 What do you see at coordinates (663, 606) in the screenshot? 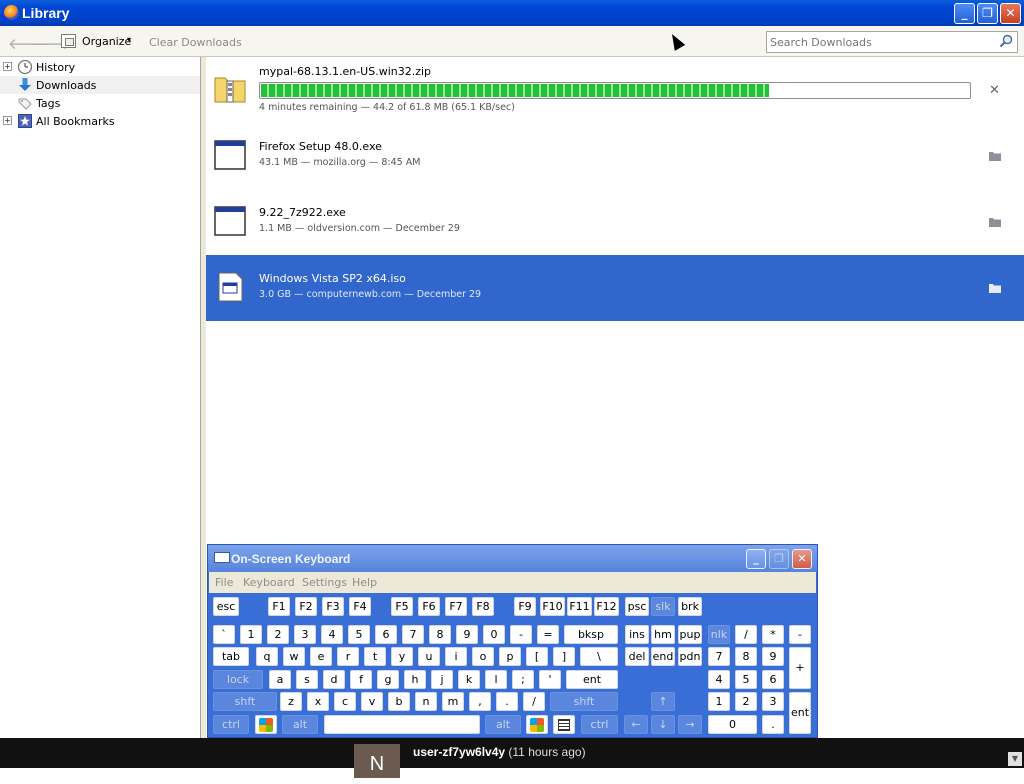
I see `key-slk: slk` at bounding box center [663, 606].